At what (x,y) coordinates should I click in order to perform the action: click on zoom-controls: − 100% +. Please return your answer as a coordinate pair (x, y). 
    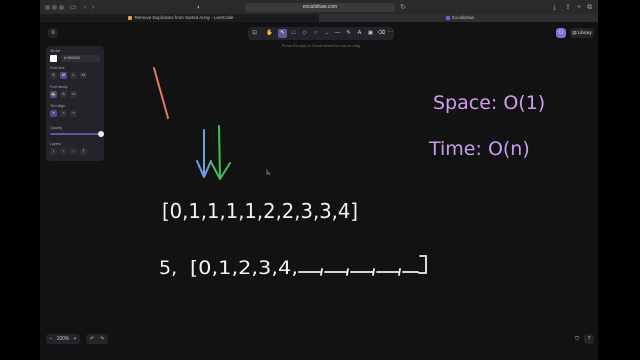
    Looking at the image, I should click on (63, 339).